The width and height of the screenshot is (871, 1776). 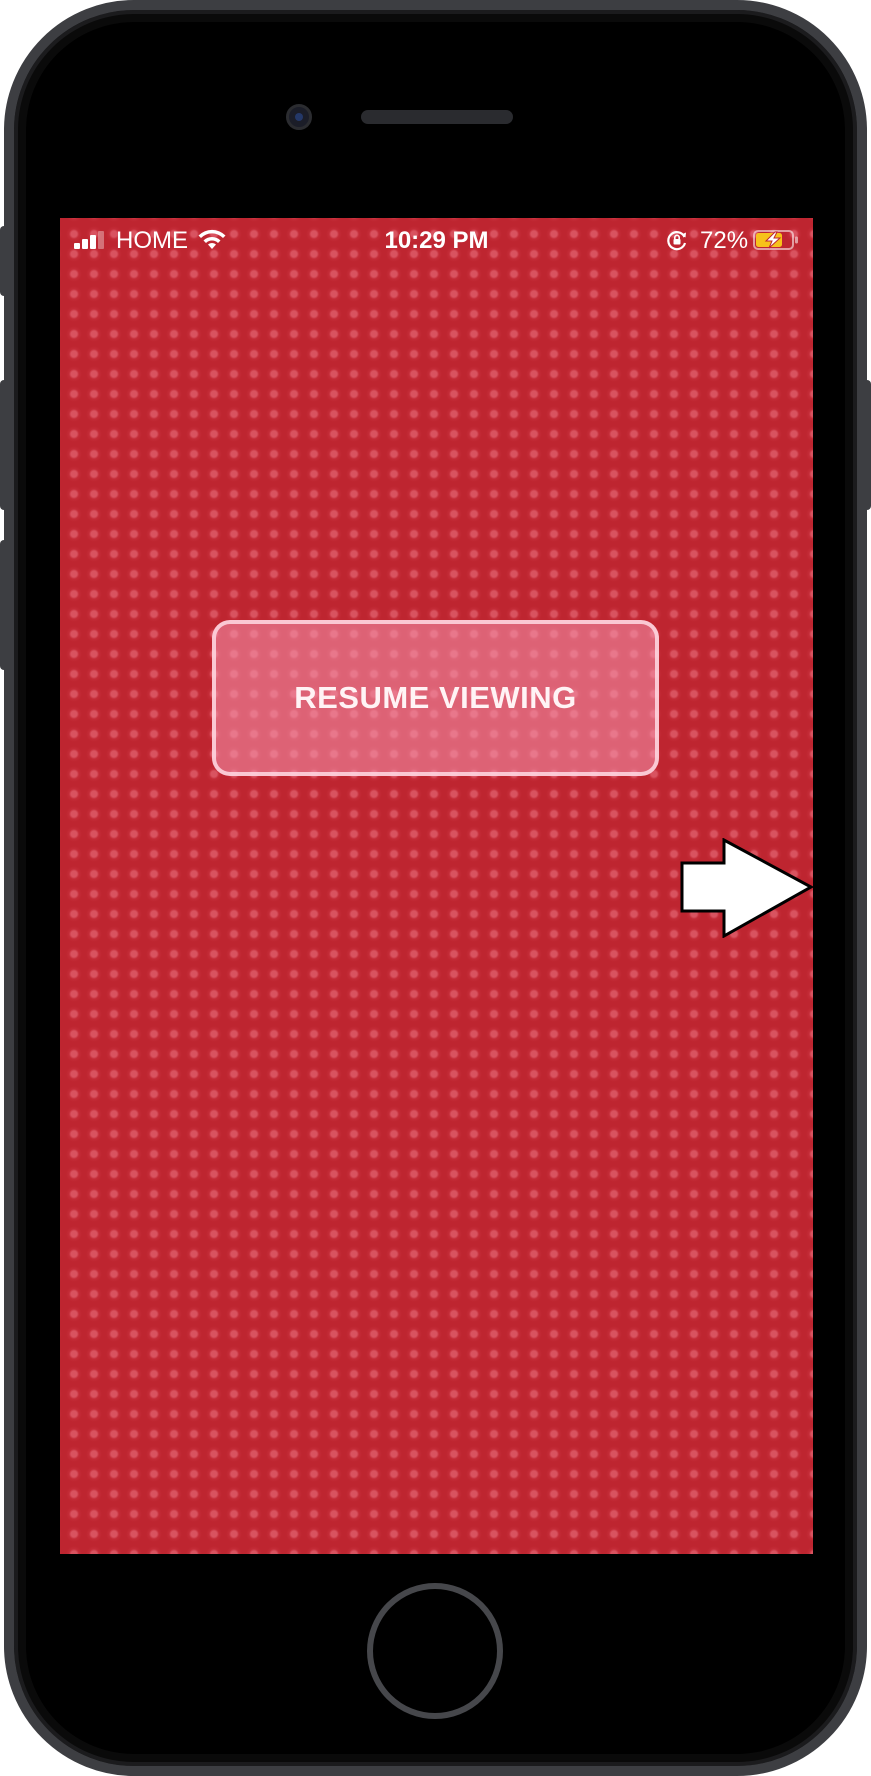 What do you see at coordinates (436, 239) in the screenshot?
I see `status-bar: HOME 10:29 PM 72%` at bounding box center [436, 239].